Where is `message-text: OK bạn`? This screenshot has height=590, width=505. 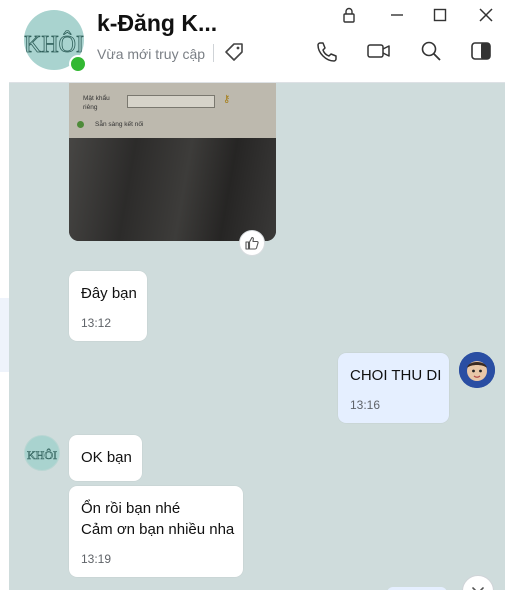 message-text: OK bạn is located at coordinates (106, 457).